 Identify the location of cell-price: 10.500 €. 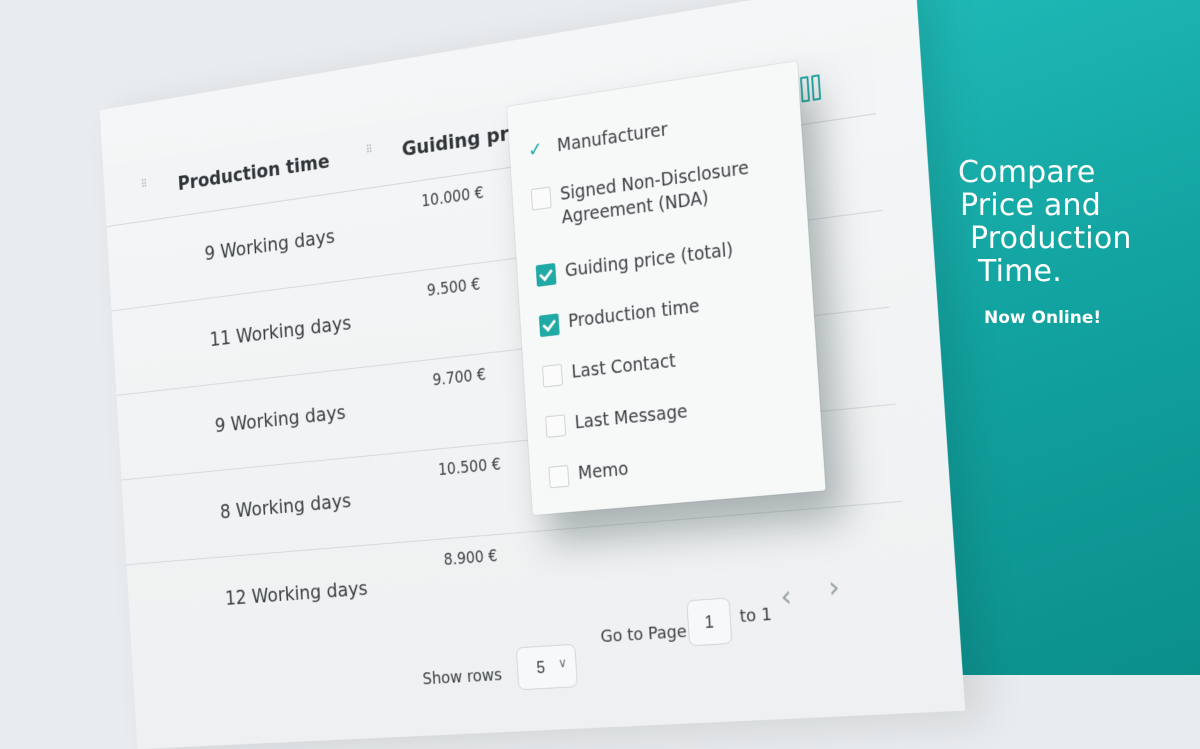
(470, 467).